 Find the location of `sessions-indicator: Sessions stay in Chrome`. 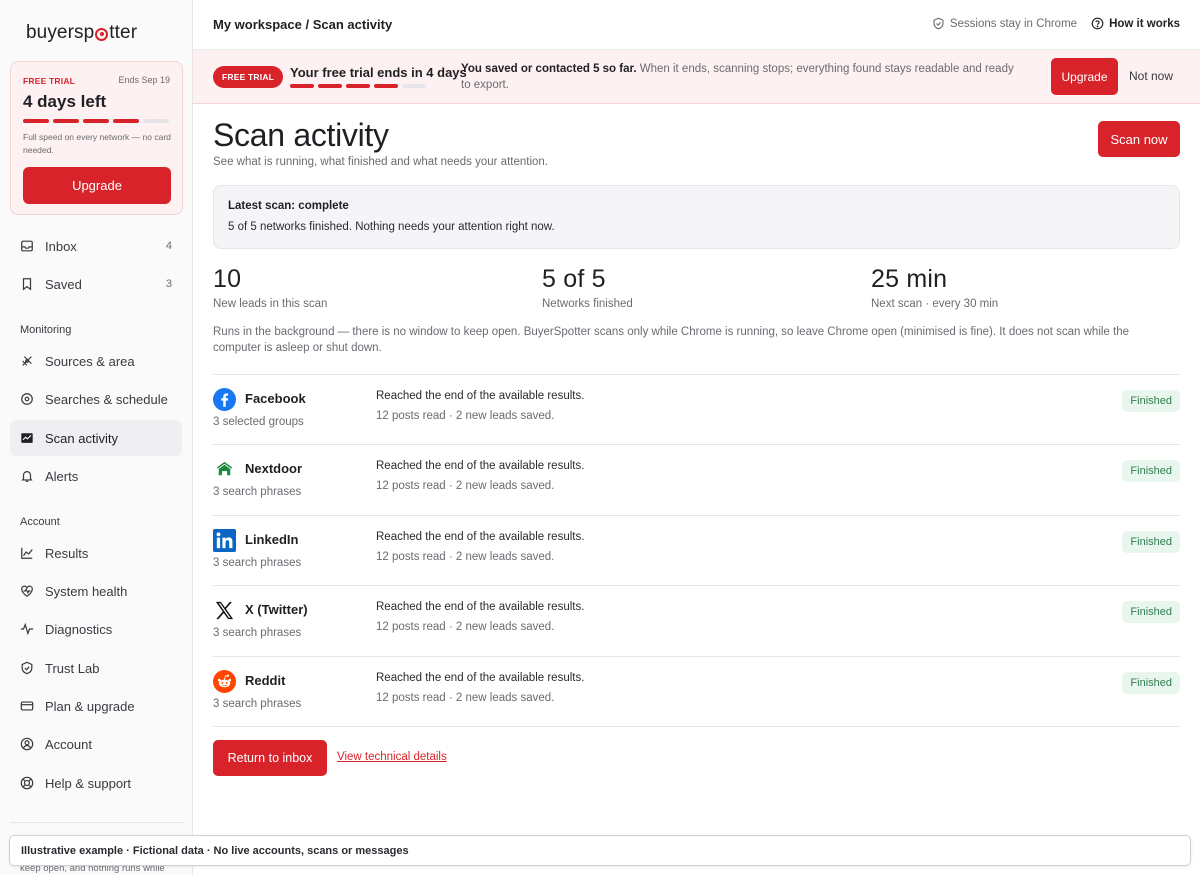

sessions-indicator: Sessions stay in Chrome is located at coordinates (1004, 23).